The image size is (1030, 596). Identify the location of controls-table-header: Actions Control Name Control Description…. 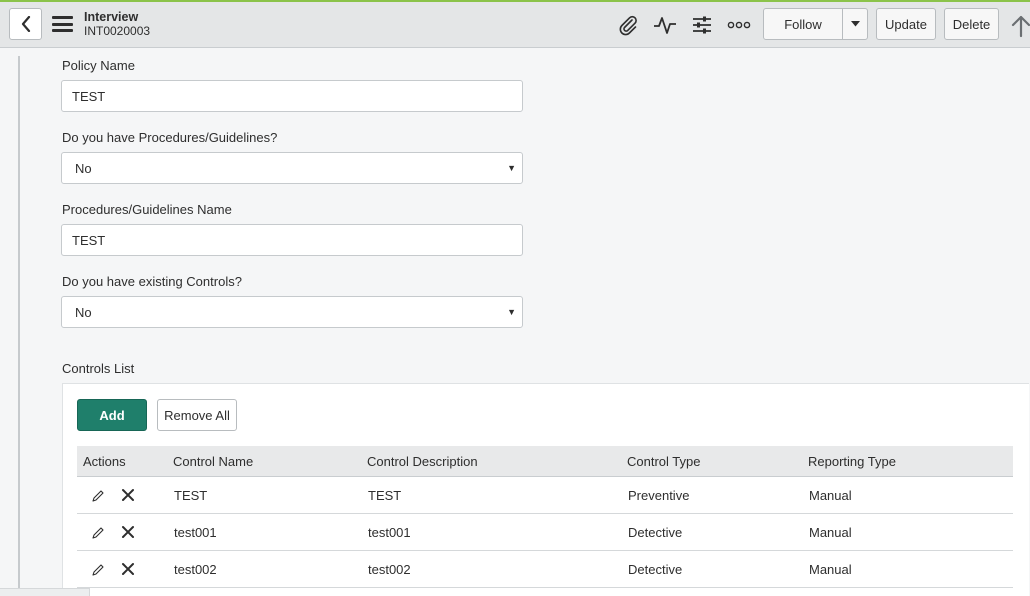
(545, 461).